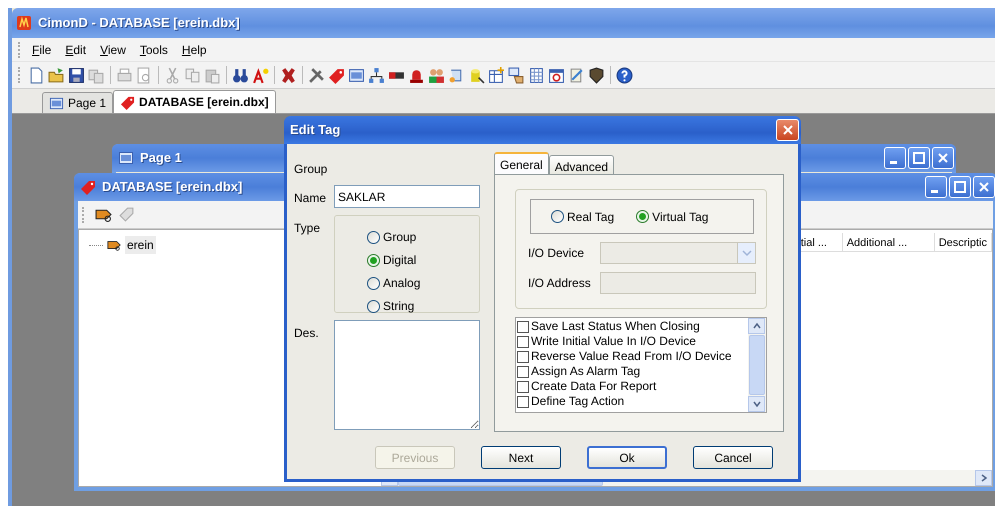 The width and height of the screenshot is (995, 506). Describe the element at coordinates (733, 457) in the screenshot. I see `dialog-button: Cancel` at that location.